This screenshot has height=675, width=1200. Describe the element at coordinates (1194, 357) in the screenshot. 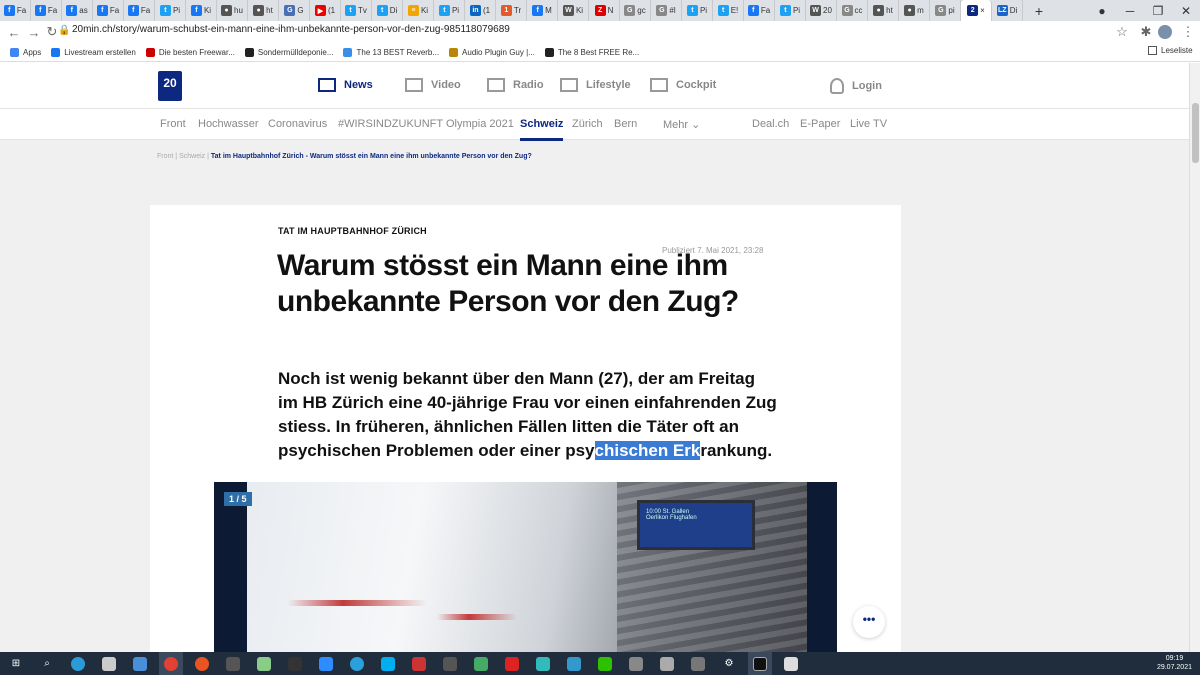

I see `page-scrollbar` at that location.